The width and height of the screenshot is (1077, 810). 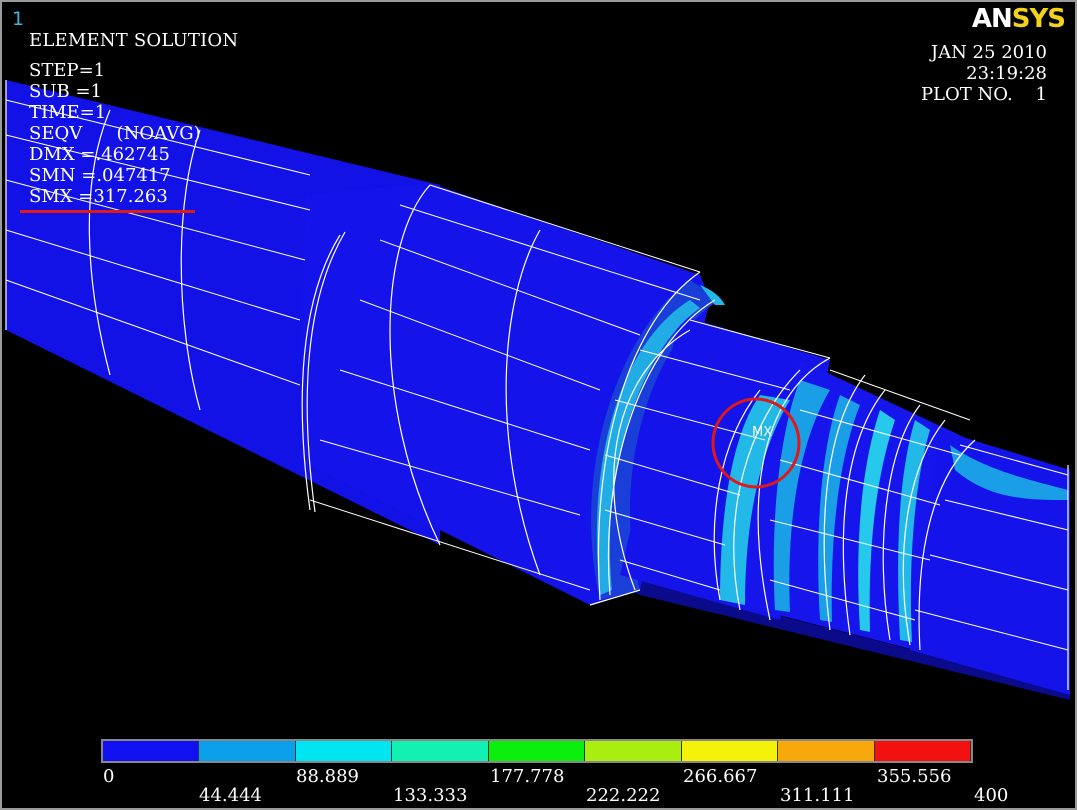 I want to click on info-dmx: DMX =.462745, so click(x=99, y=154).